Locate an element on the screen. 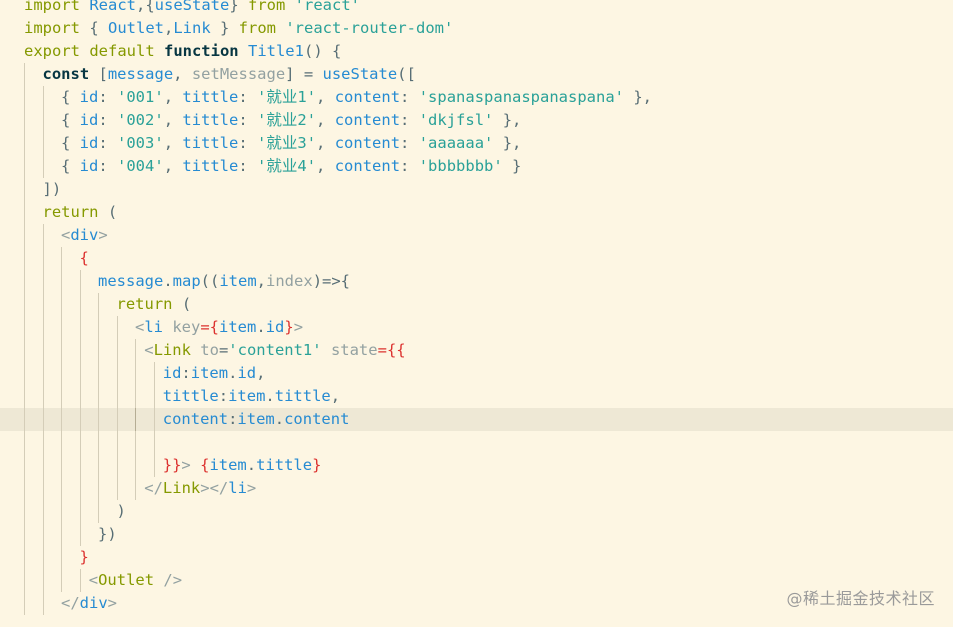  code-line: <li key={item.id}> is located at coordinates (476, 327).